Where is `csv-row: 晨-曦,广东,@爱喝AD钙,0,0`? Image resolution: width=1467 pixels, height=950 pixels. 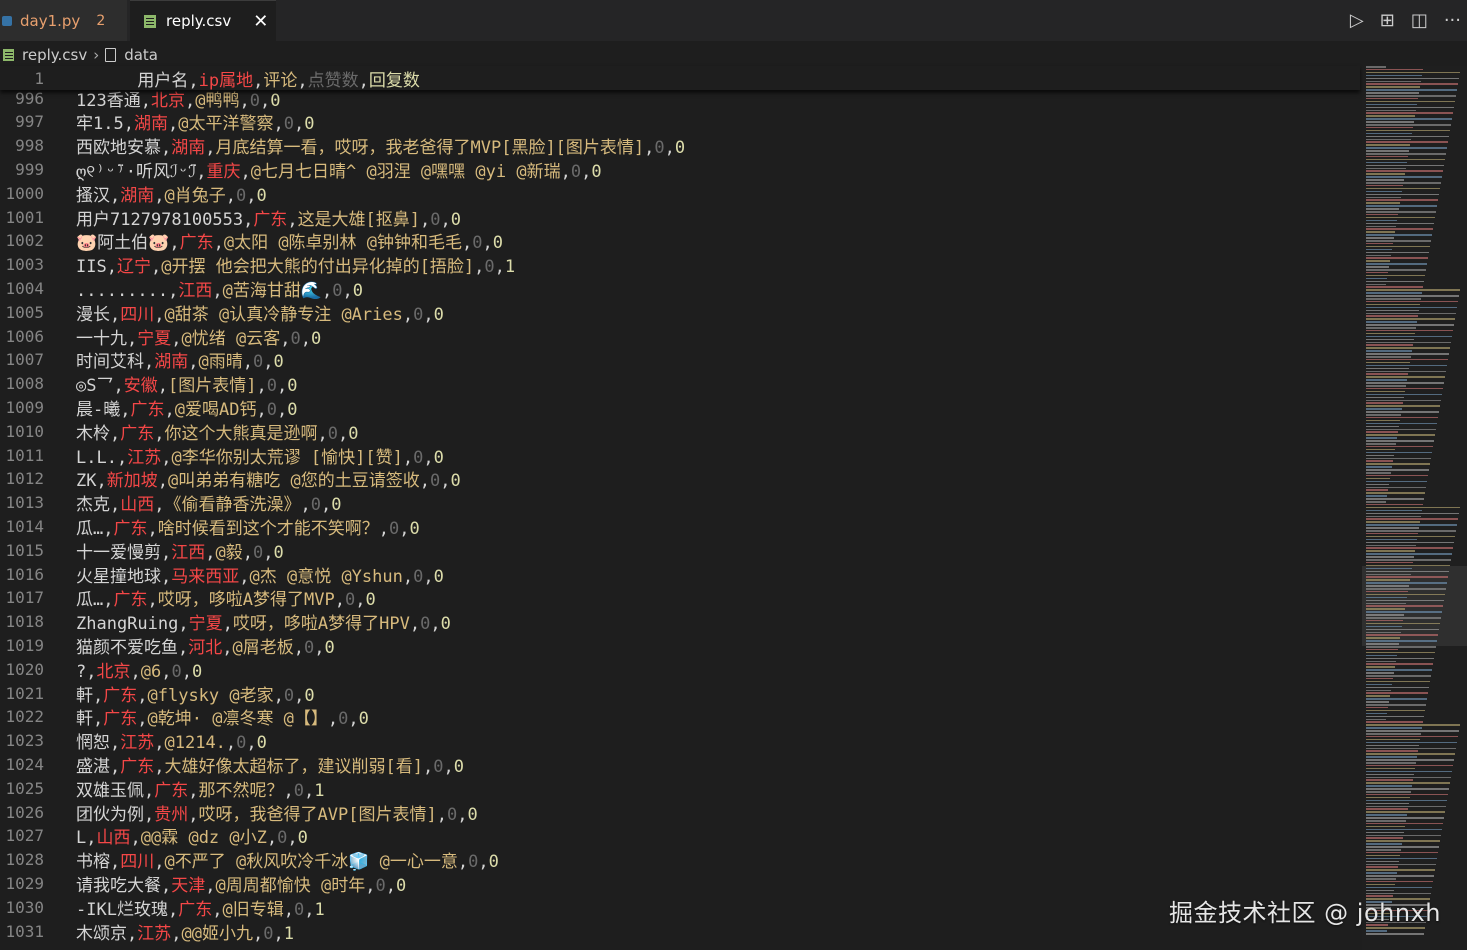
csv-row: 晨-曦,广东,@爱喝AD钙,0,0 is located at coordinates (187, 409).